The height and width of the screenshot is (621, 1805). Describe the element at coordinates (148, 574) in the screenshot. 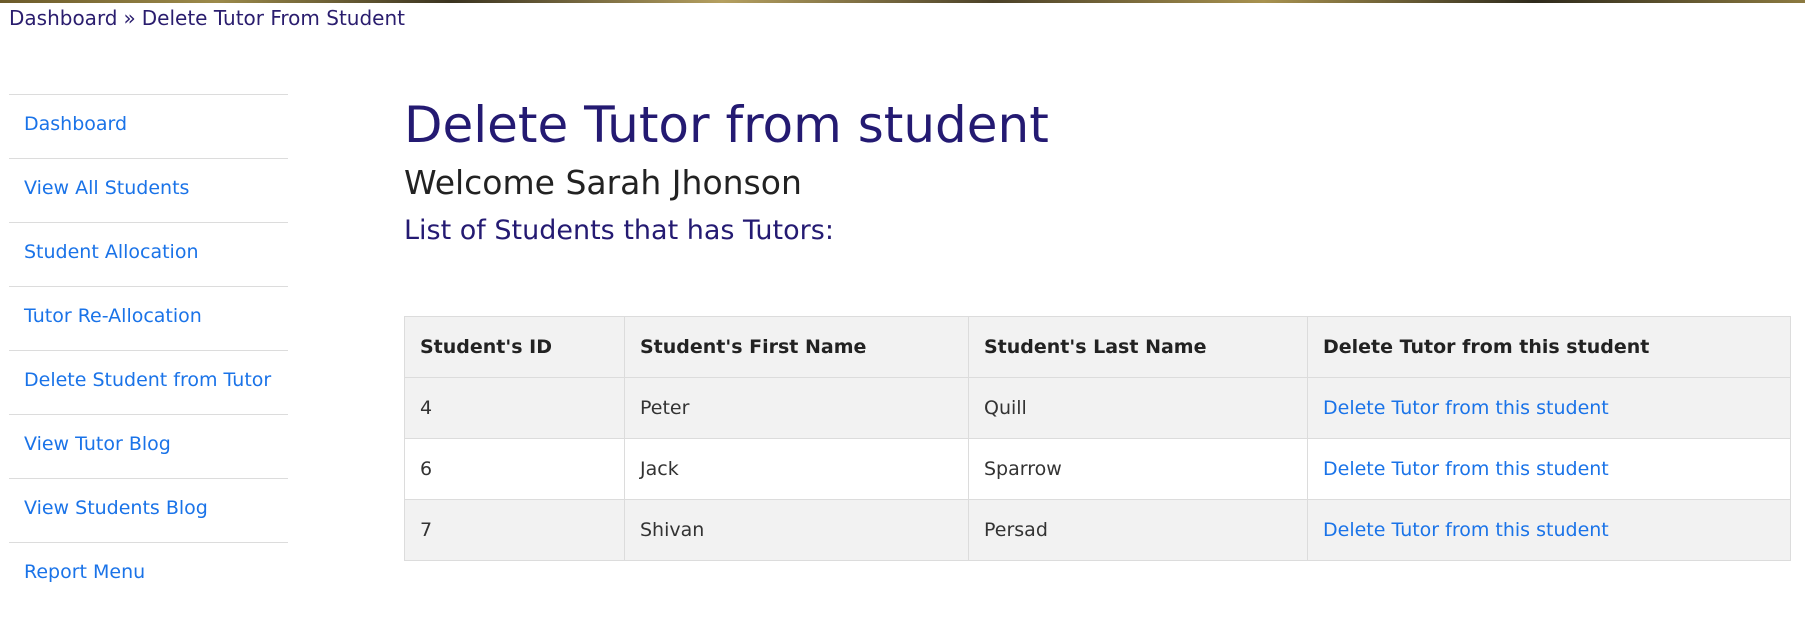

I see `sidebar-item-report-menu: Report Menu` at that location.